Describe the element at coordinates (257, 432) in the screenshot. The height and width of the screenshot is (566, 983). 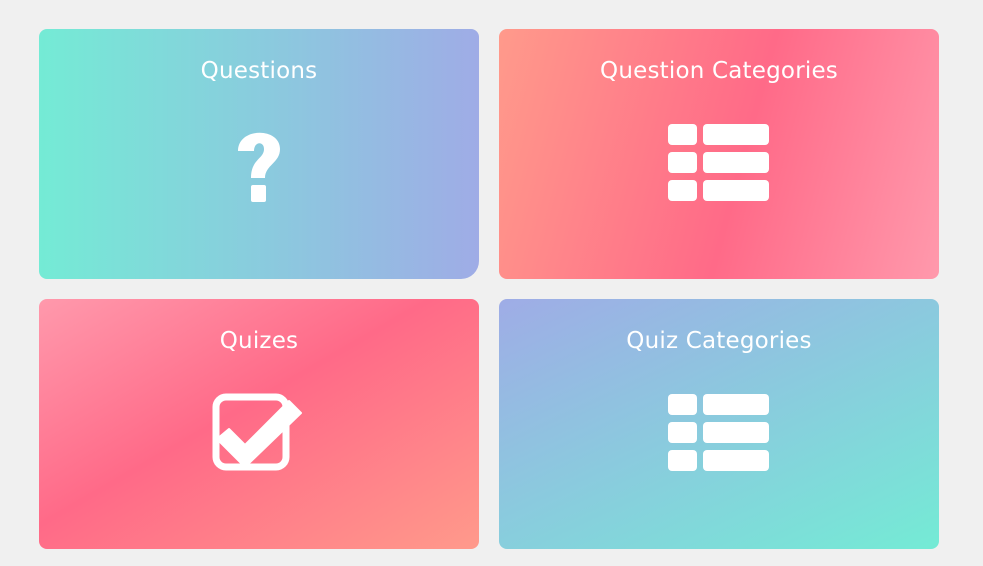
I see `checkbox-checked-icon` at that location.